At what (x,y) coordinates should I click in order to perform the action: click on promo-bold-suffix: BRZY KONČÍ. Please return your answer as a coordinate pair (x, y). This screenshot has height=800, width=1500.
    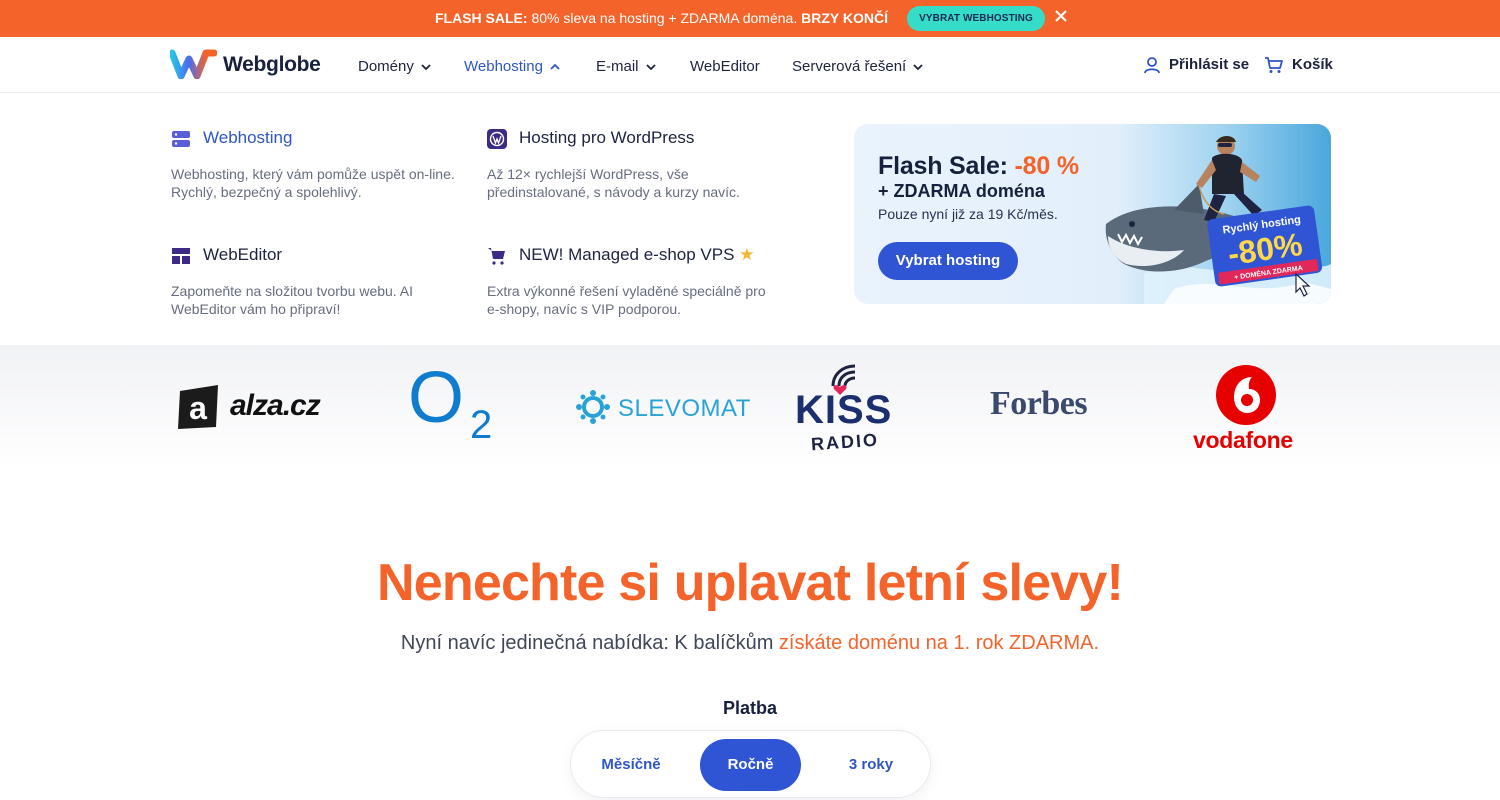
    Looking at the image, I should click on (844, 18).